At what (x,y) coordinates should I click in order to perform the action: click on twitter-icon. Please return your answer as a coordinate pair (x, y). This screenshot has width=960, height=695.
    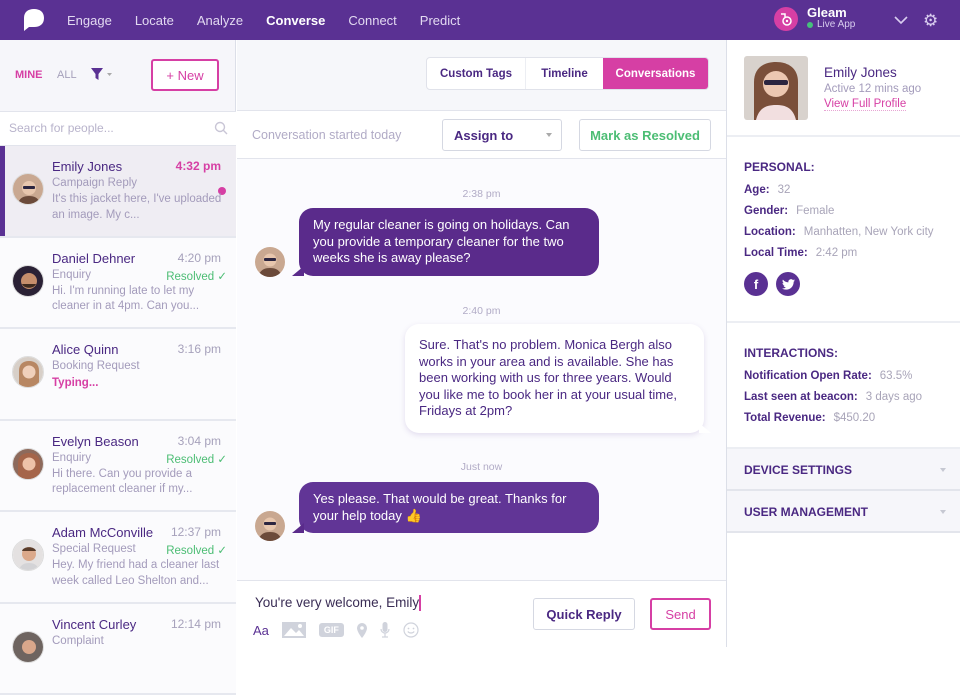
    Looking at the image, I should click on (788, 284).